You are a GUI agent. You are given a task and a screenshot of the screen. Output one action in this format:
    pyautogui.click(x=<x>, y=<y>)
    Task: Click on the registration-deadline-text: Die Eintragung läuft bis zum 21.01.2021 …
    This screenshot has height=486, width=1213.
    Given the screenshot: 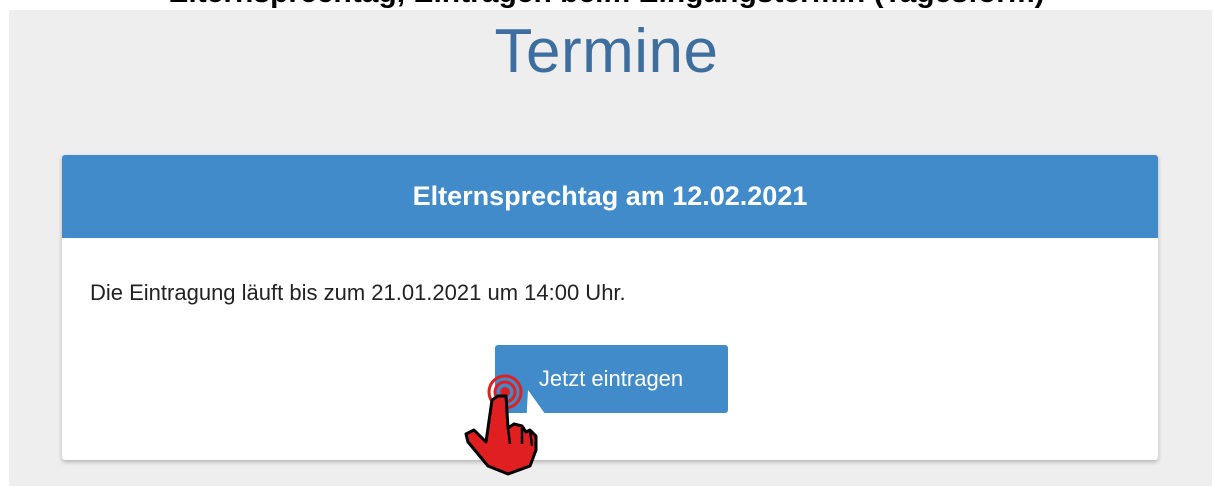 What is the action you would take?
    pyautogui.click(x=358, y=292)
    